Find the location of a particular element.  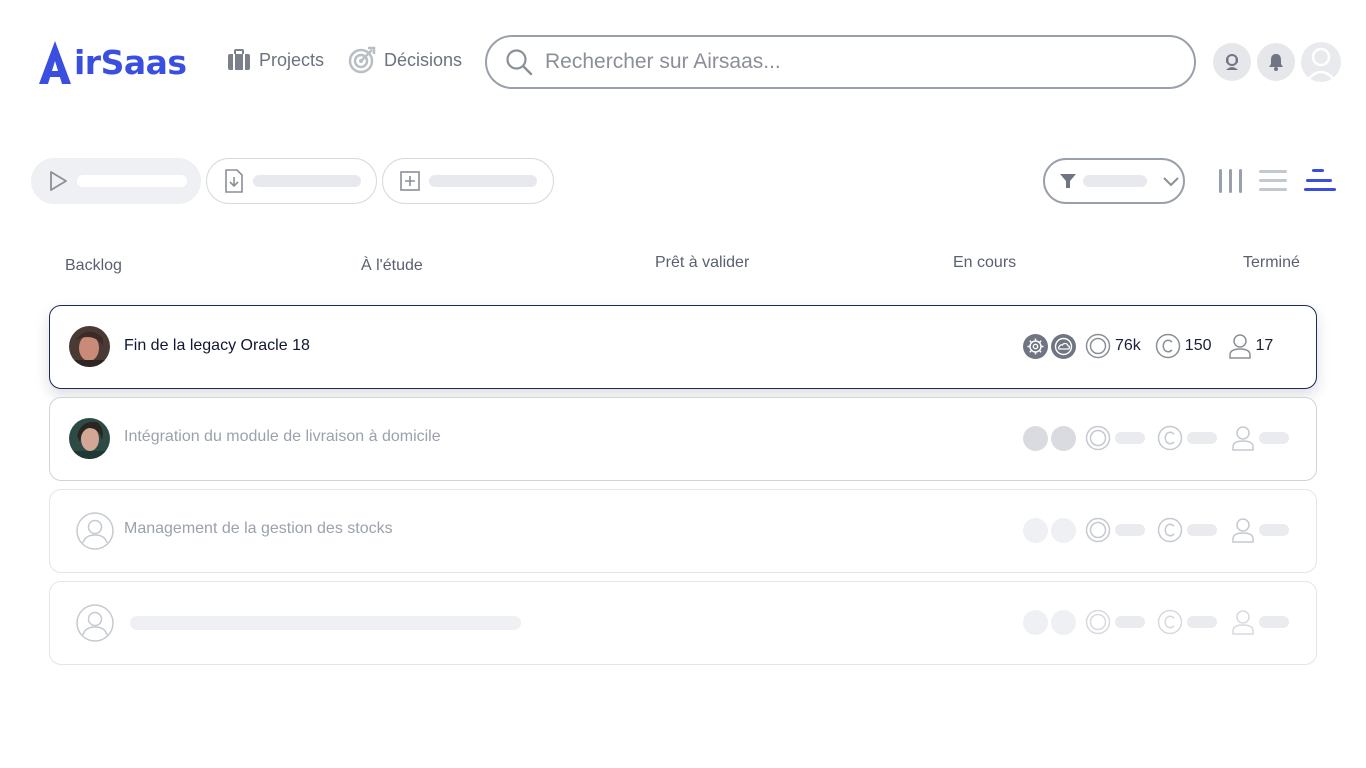

target-icon is located at coordinates (362, 60).